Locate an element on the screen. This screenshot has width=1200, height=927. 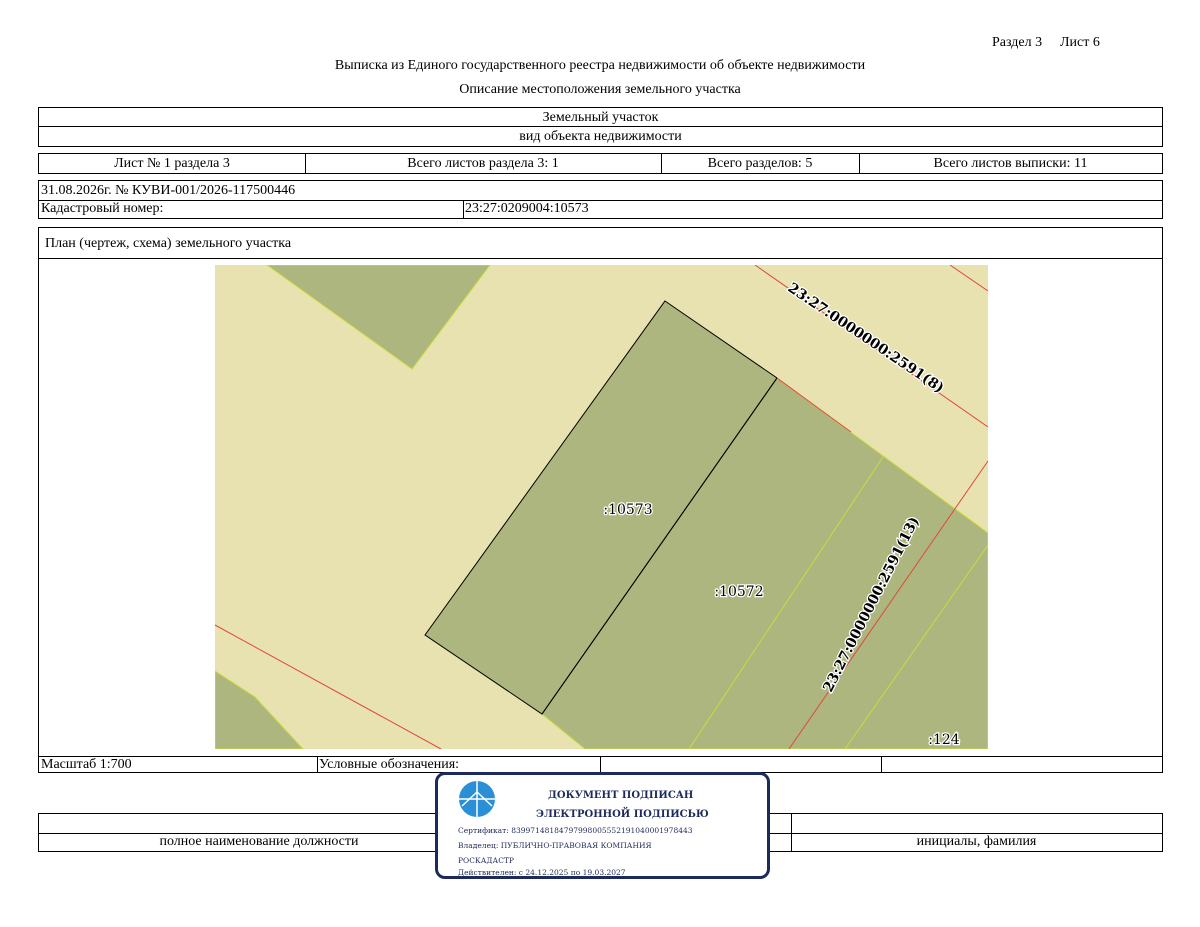
cadastral-label: Кадастровый номер: is located at coordinates (102, 208).